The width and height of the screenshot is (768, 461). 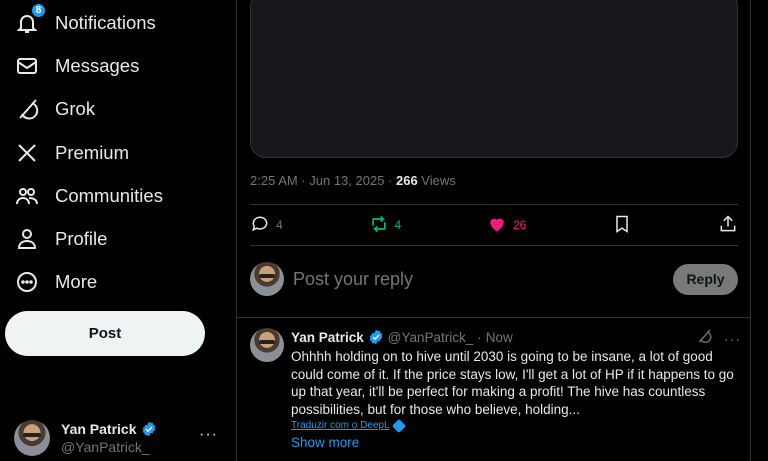 What do you see at coordinates (732, 339) in the screenshot?
I see `more-icon: ···` at bounding box center [732, 339].